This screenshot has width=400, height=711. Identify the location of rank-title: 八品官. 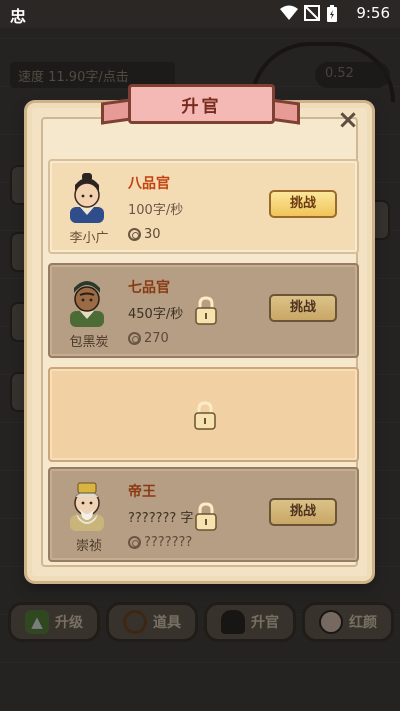
(149, 184).